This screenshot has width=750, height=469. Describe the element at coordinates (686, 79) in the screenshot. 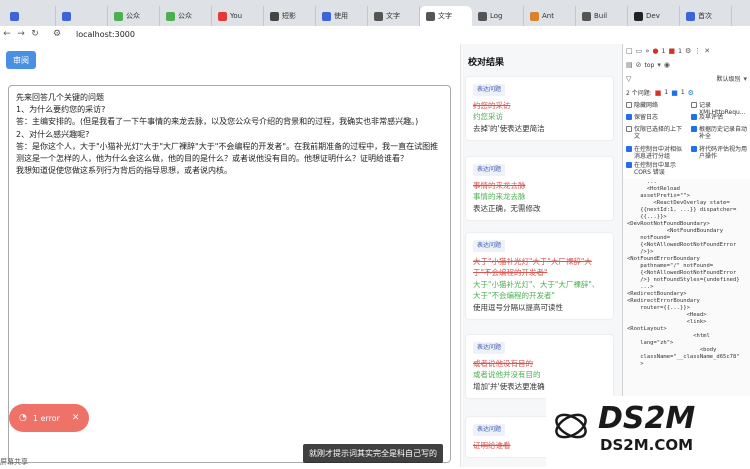

I see `filter-row: ▽ 默认级别 ▾` at that location.